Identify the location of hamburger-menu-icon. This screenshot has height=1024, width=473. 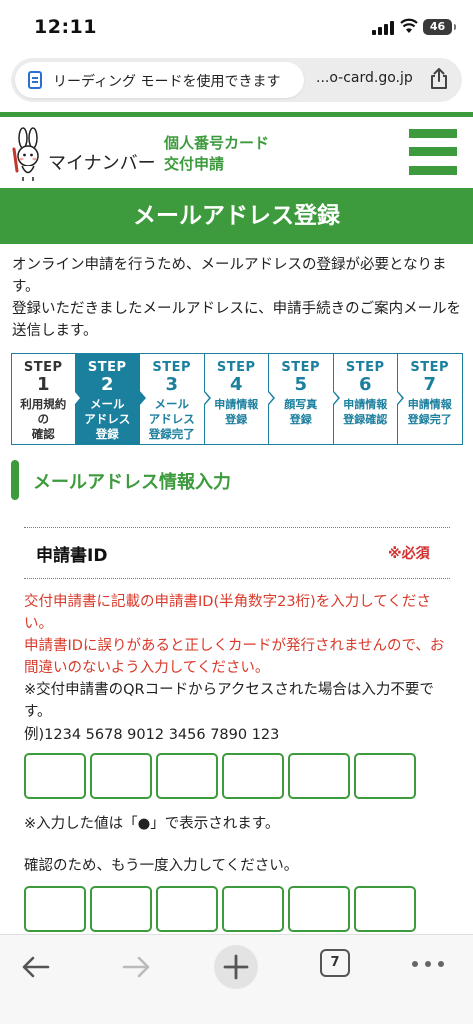
(433, 152).